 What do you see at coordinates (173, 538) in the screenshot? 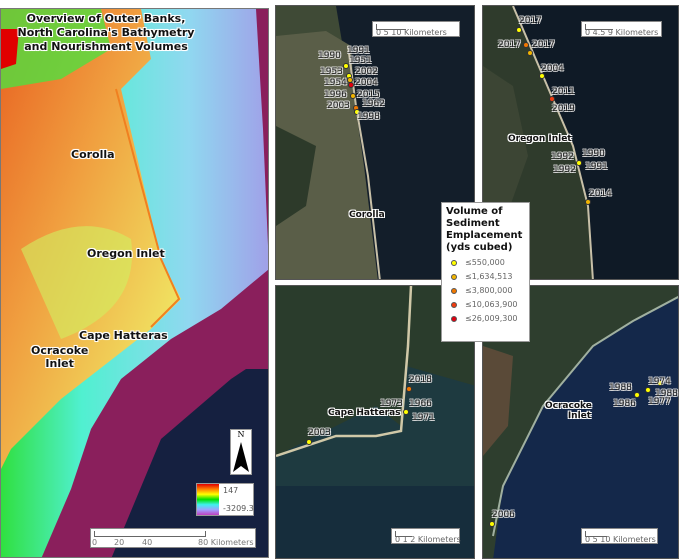
I see `overview-scale-bar: 0 20 40 80 Kilometers` at bounding box center [173, 538].